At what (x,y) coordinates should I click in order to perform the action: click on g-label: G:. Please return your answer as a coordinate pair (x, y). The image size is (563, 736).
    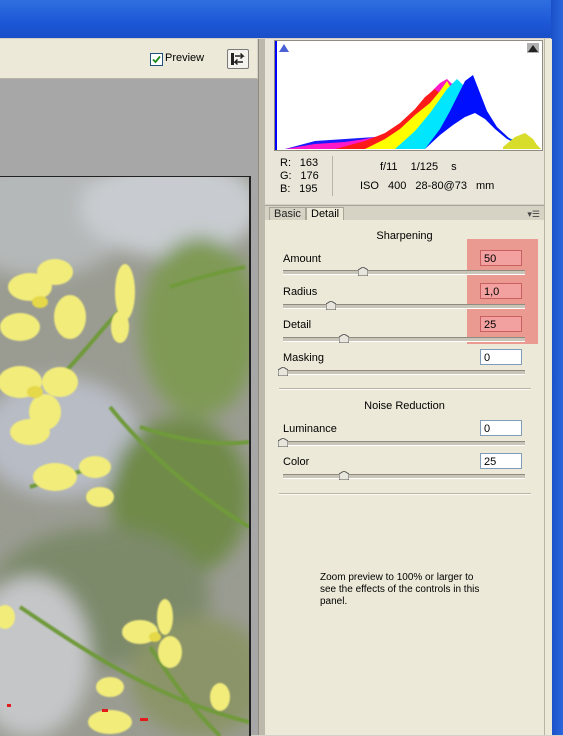
    Looking at the image, I should click on (286, 176).